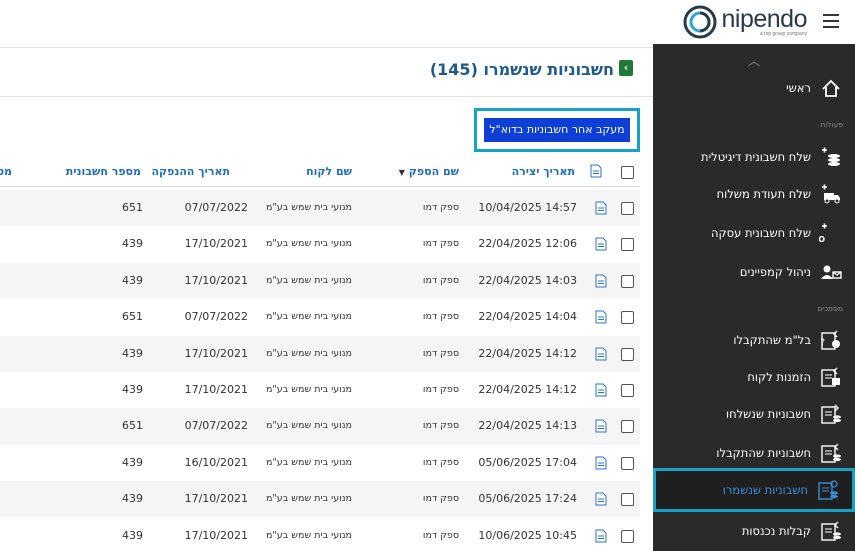 The width and height of the screenshot is (855, 551). I want to click on customer-orders-icon, so click(830, 377).